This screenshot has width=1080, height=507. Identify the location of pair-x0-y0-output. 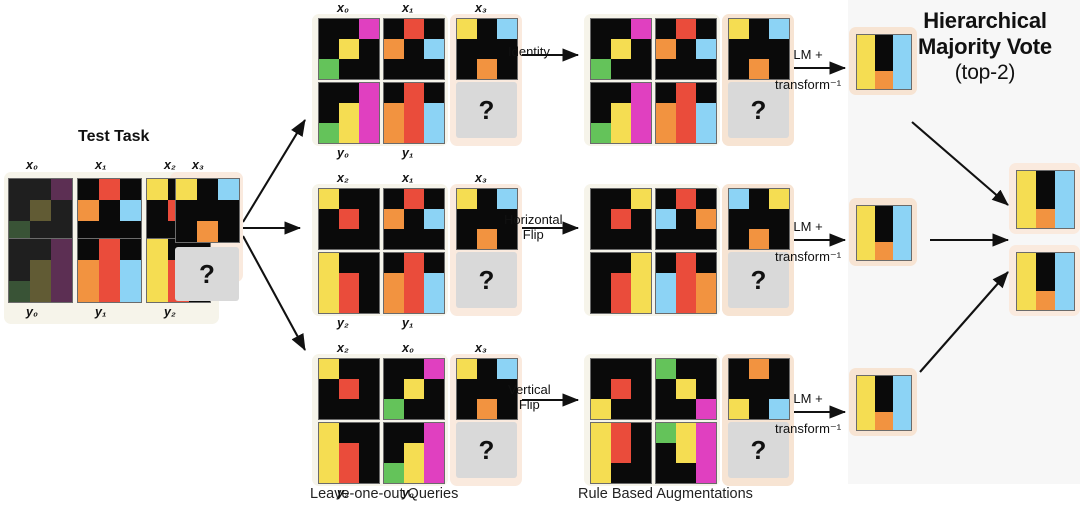
(40, 270).